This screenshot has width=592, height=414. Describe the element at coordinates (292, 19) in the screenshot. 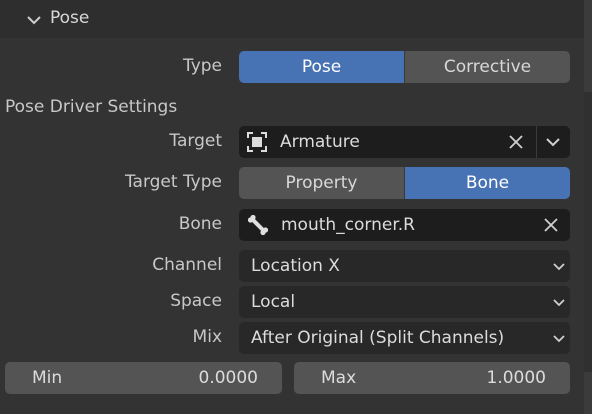

I see `pose-panel-header: Pose` at that location.